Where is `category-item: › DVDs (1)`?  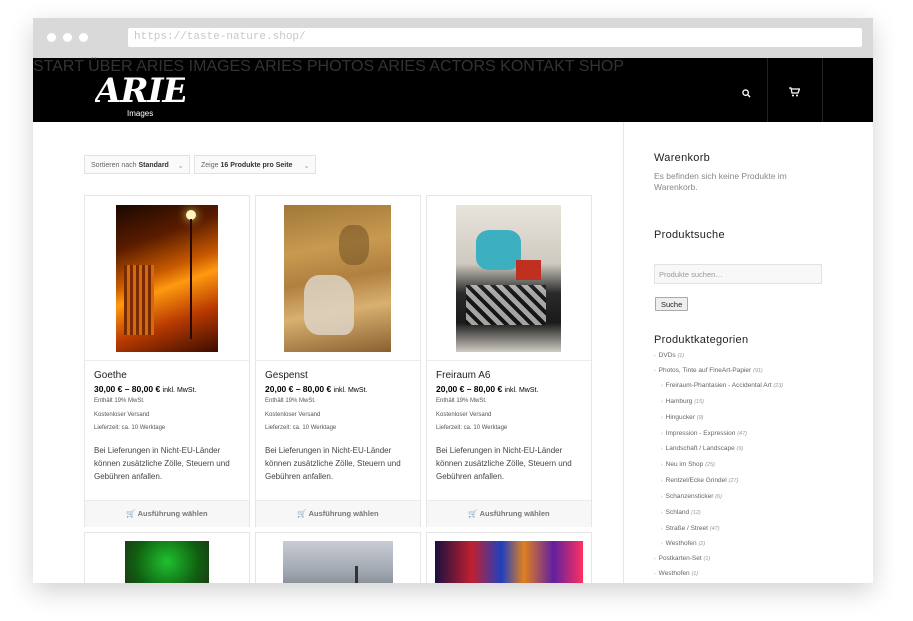 category-item: › DVDs (1) is located at coordinates (669, 355).